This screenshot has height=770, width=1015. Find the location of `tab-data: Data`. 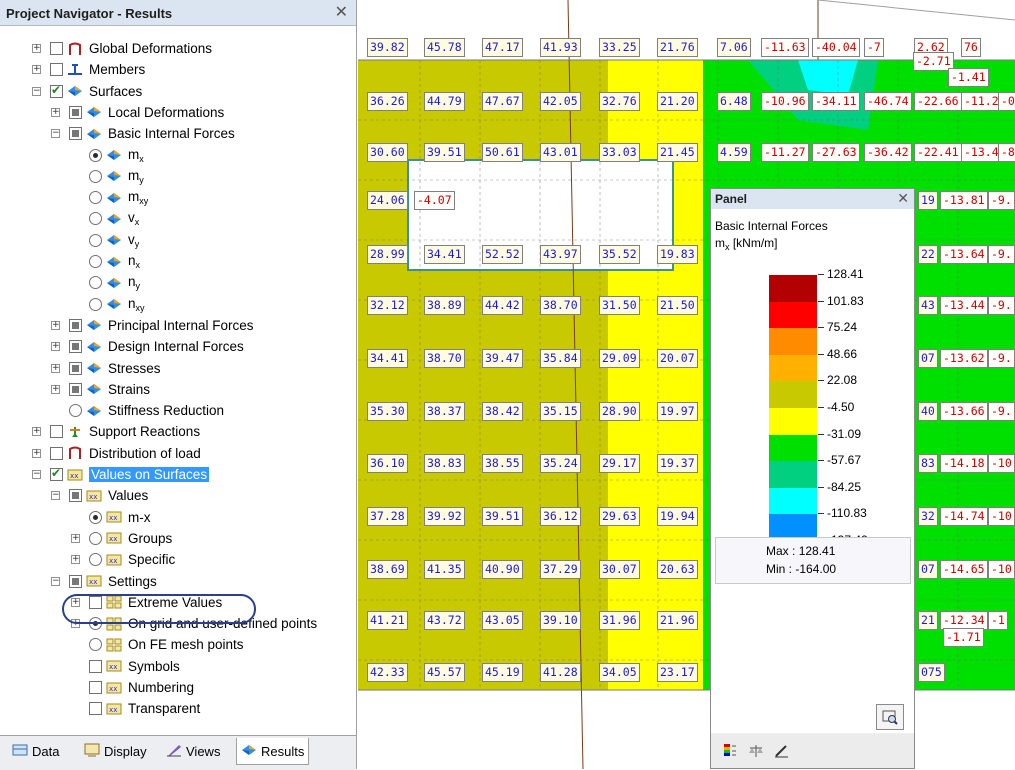

tab-data: Data is located at coordinates (35, 751).